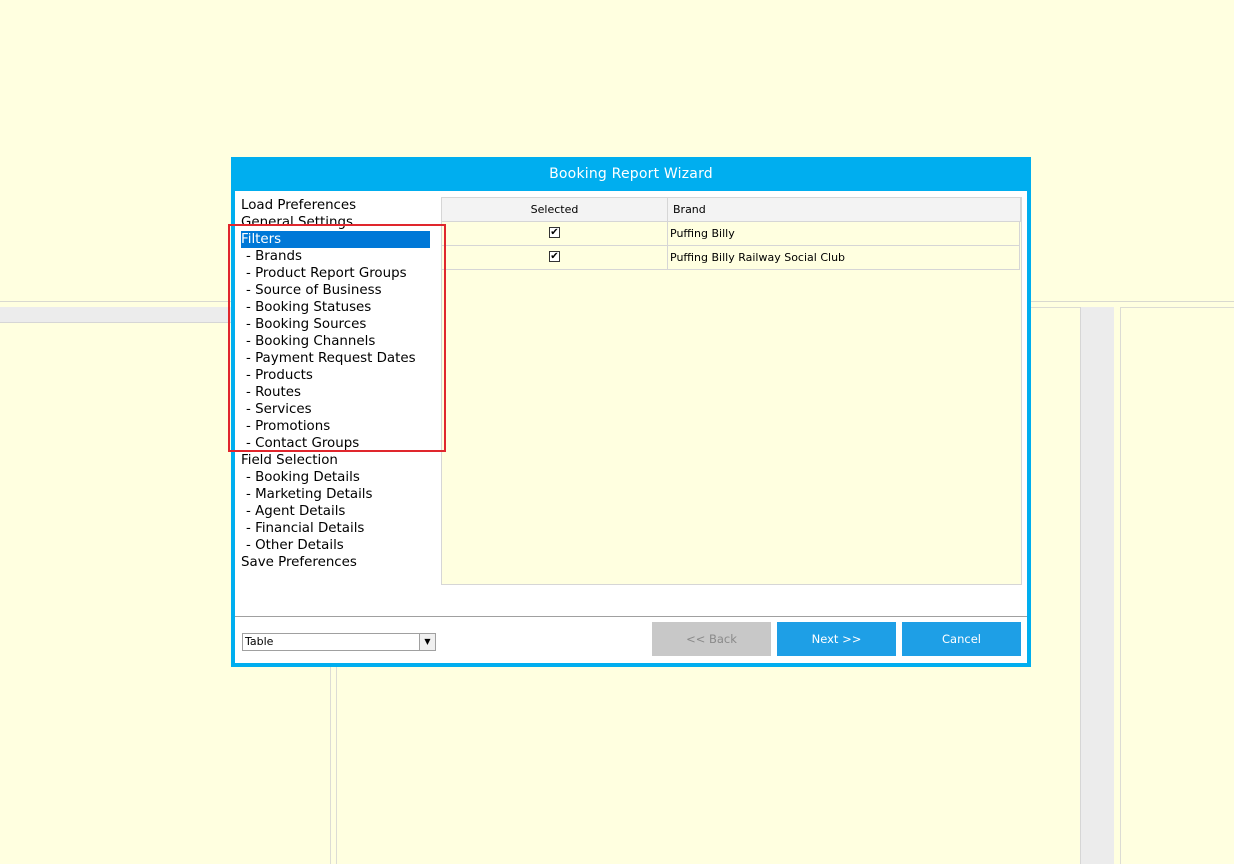 The width and height of the screenshot is (1234, 864). Describe the element at coordinates (341, 494) in the screenshot. I see `wizard-step-item: - Marketing Details` at that location.